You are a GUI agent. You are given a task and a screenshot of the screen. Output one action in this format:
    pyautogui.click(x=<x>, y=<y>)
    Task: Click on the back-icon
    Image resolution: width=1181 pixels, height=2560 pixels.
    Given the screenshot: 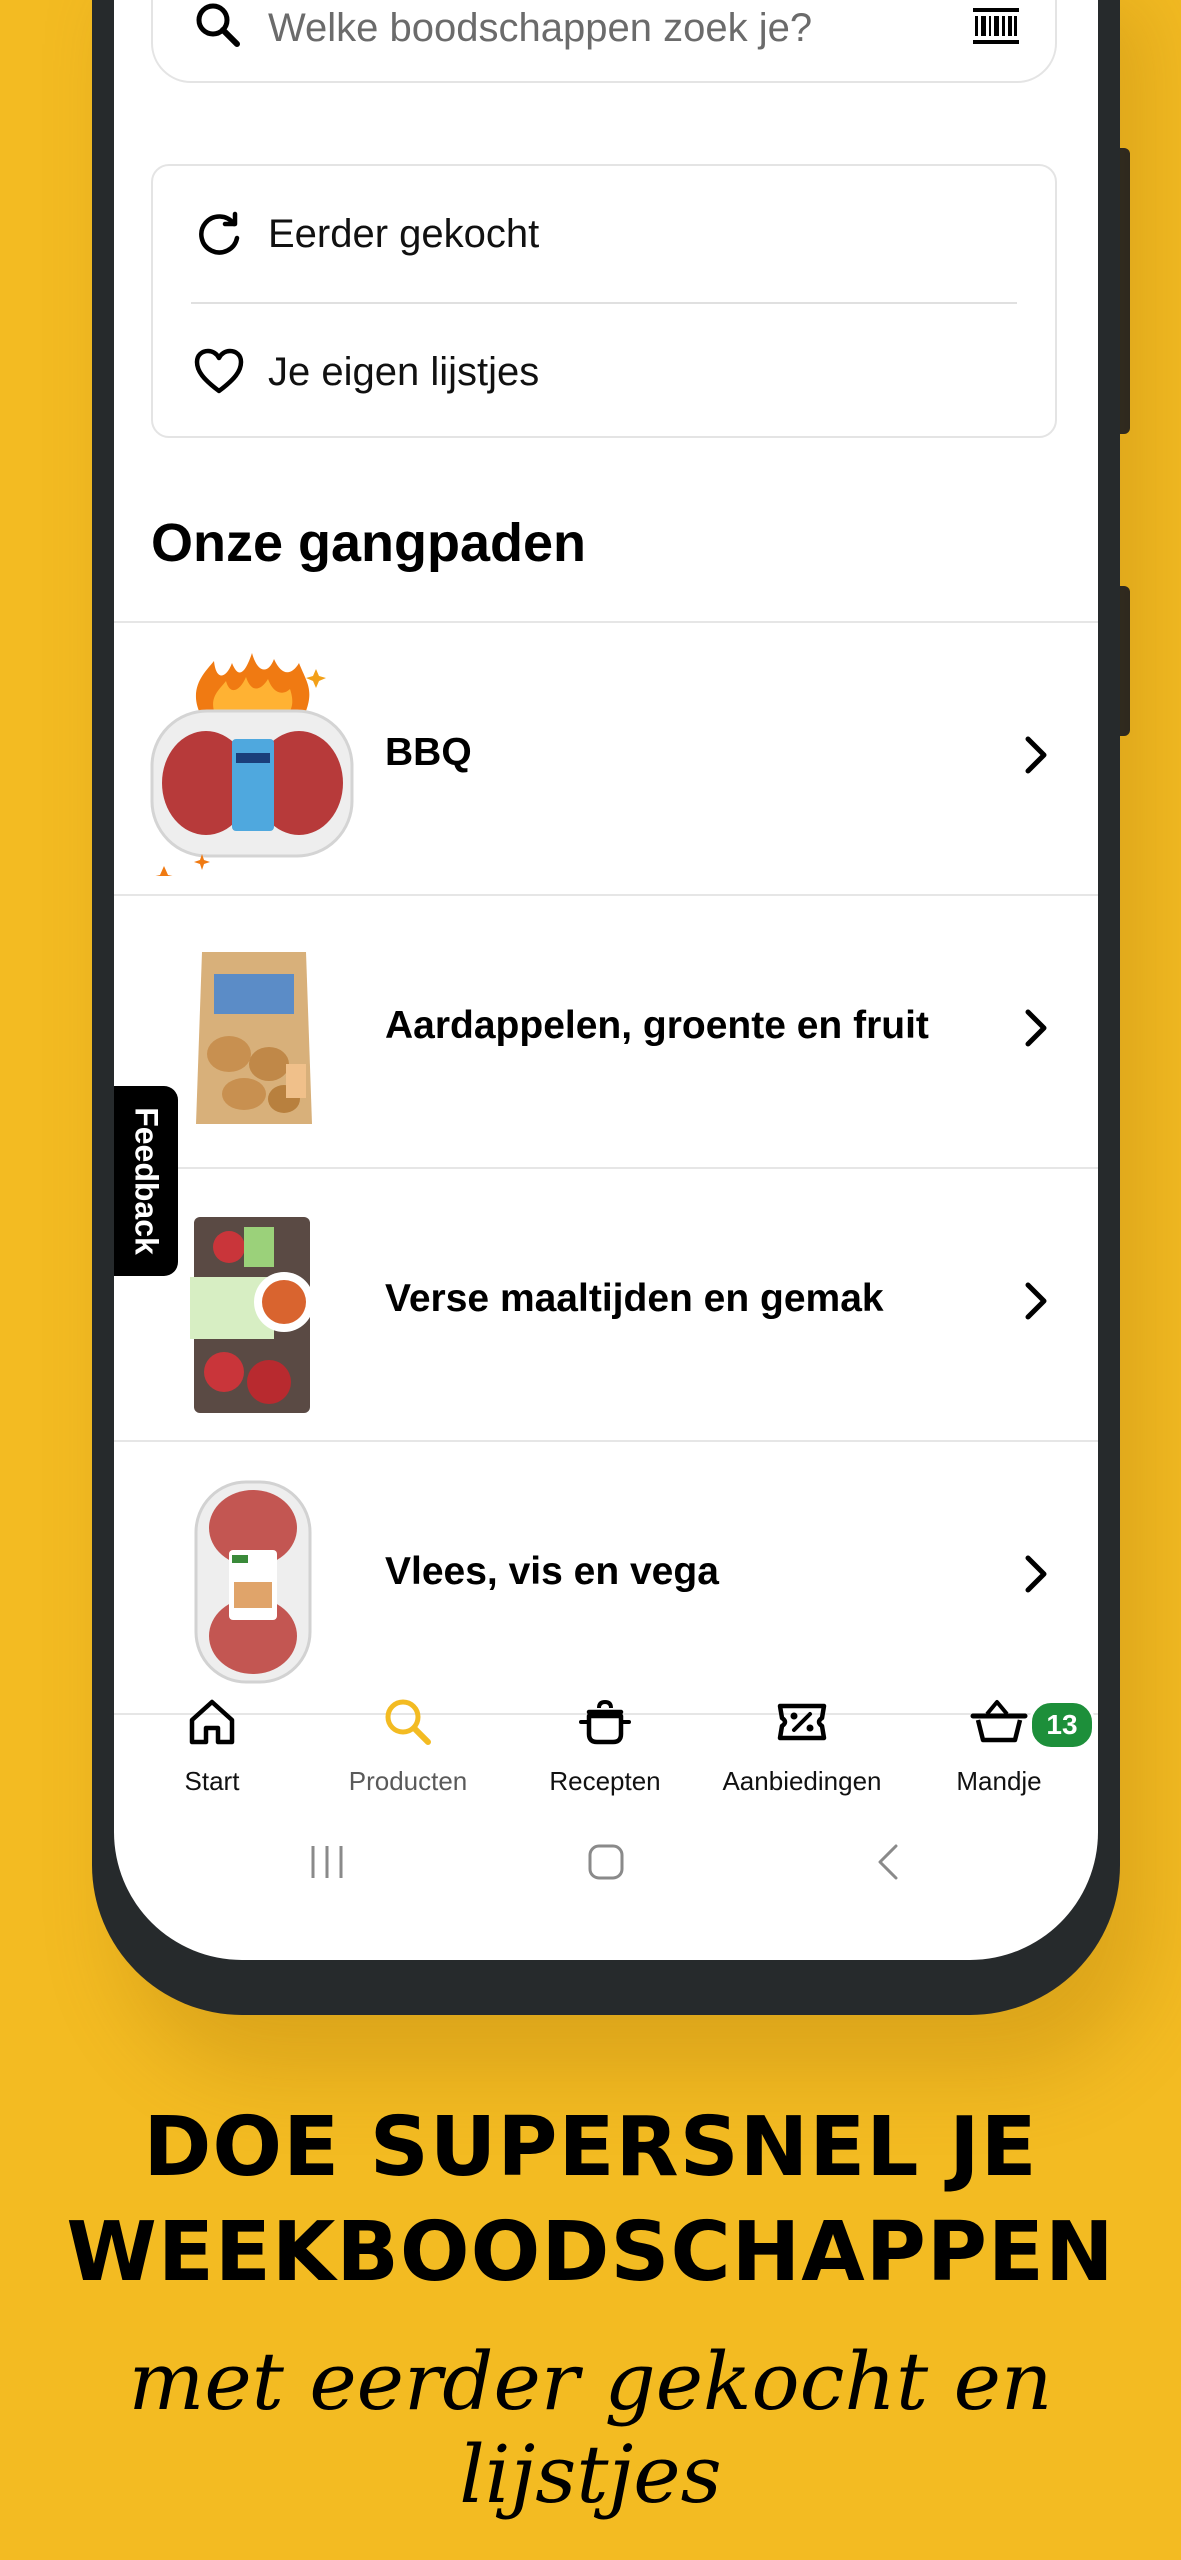 What is the action you would take?
    pyautogui.click(x=888, y=1862)
    